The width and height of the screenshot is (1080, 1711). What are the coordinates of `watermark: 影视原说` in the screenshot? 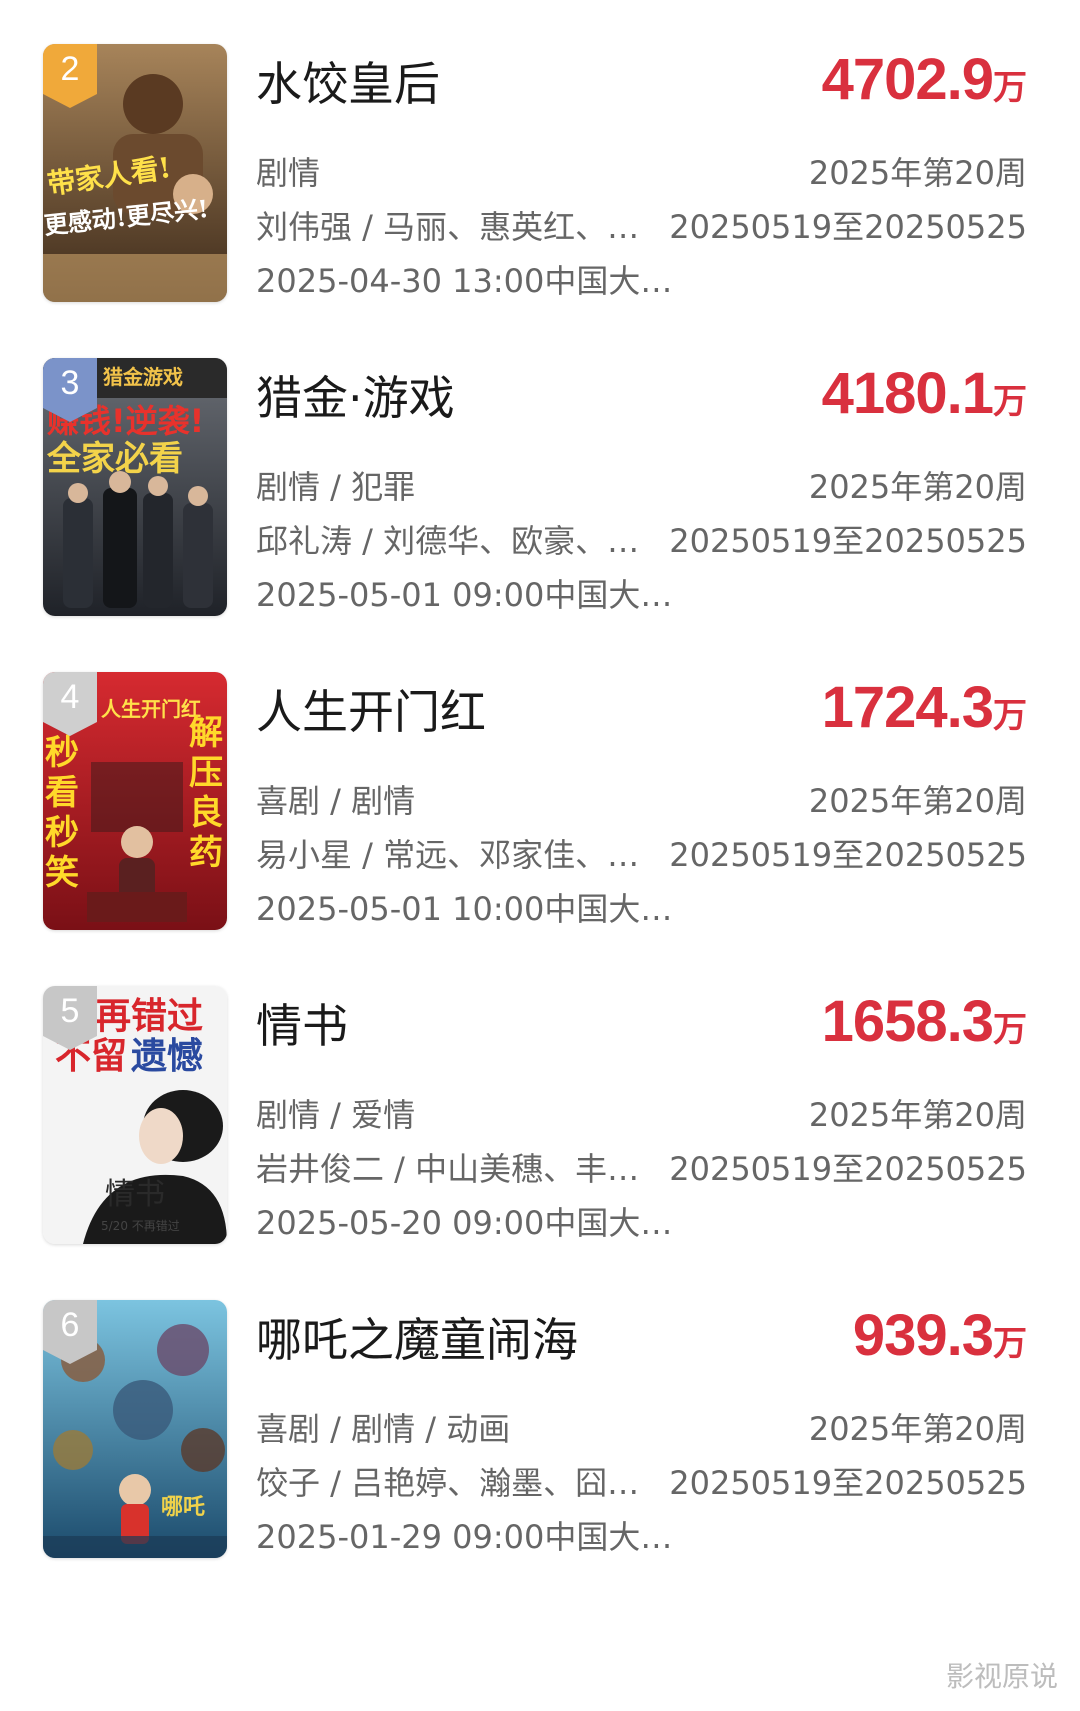 It's located at (1001, 1676).